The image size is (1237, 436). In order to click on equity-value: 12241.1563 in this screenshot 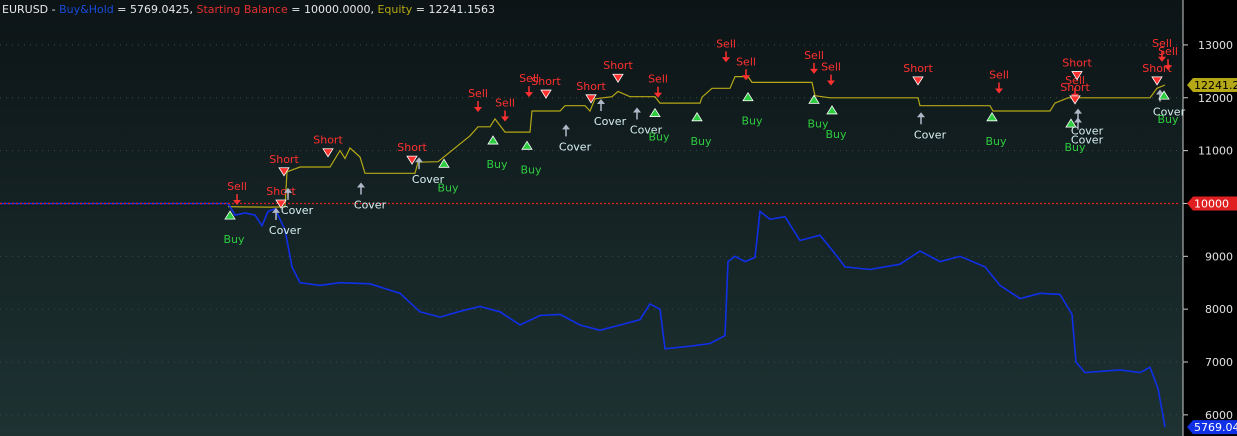, I will do `click(461, 9)`.